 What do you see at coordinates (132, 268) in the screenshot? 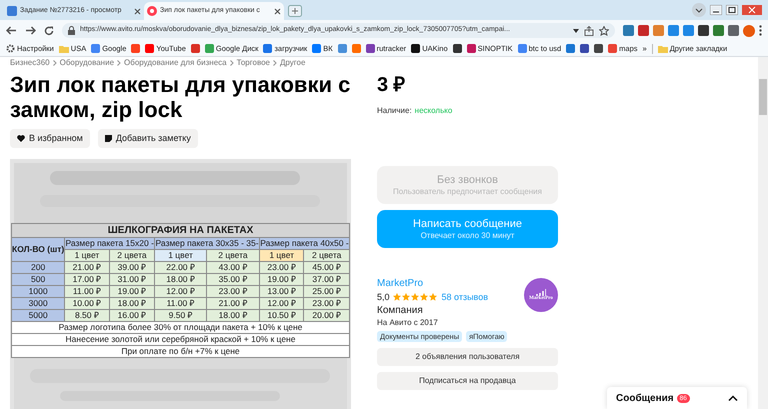
I see `table-cell: 39.00 ₽` at bounding box center [132, 268].